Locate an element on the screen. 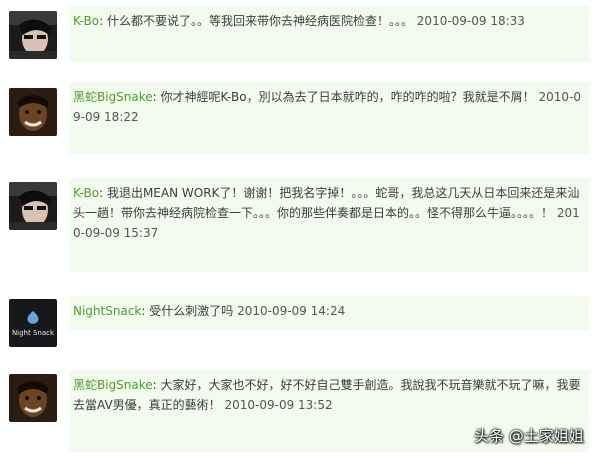  watermark: 头条 @土家姐姐 is located at coordinates (529, 436).